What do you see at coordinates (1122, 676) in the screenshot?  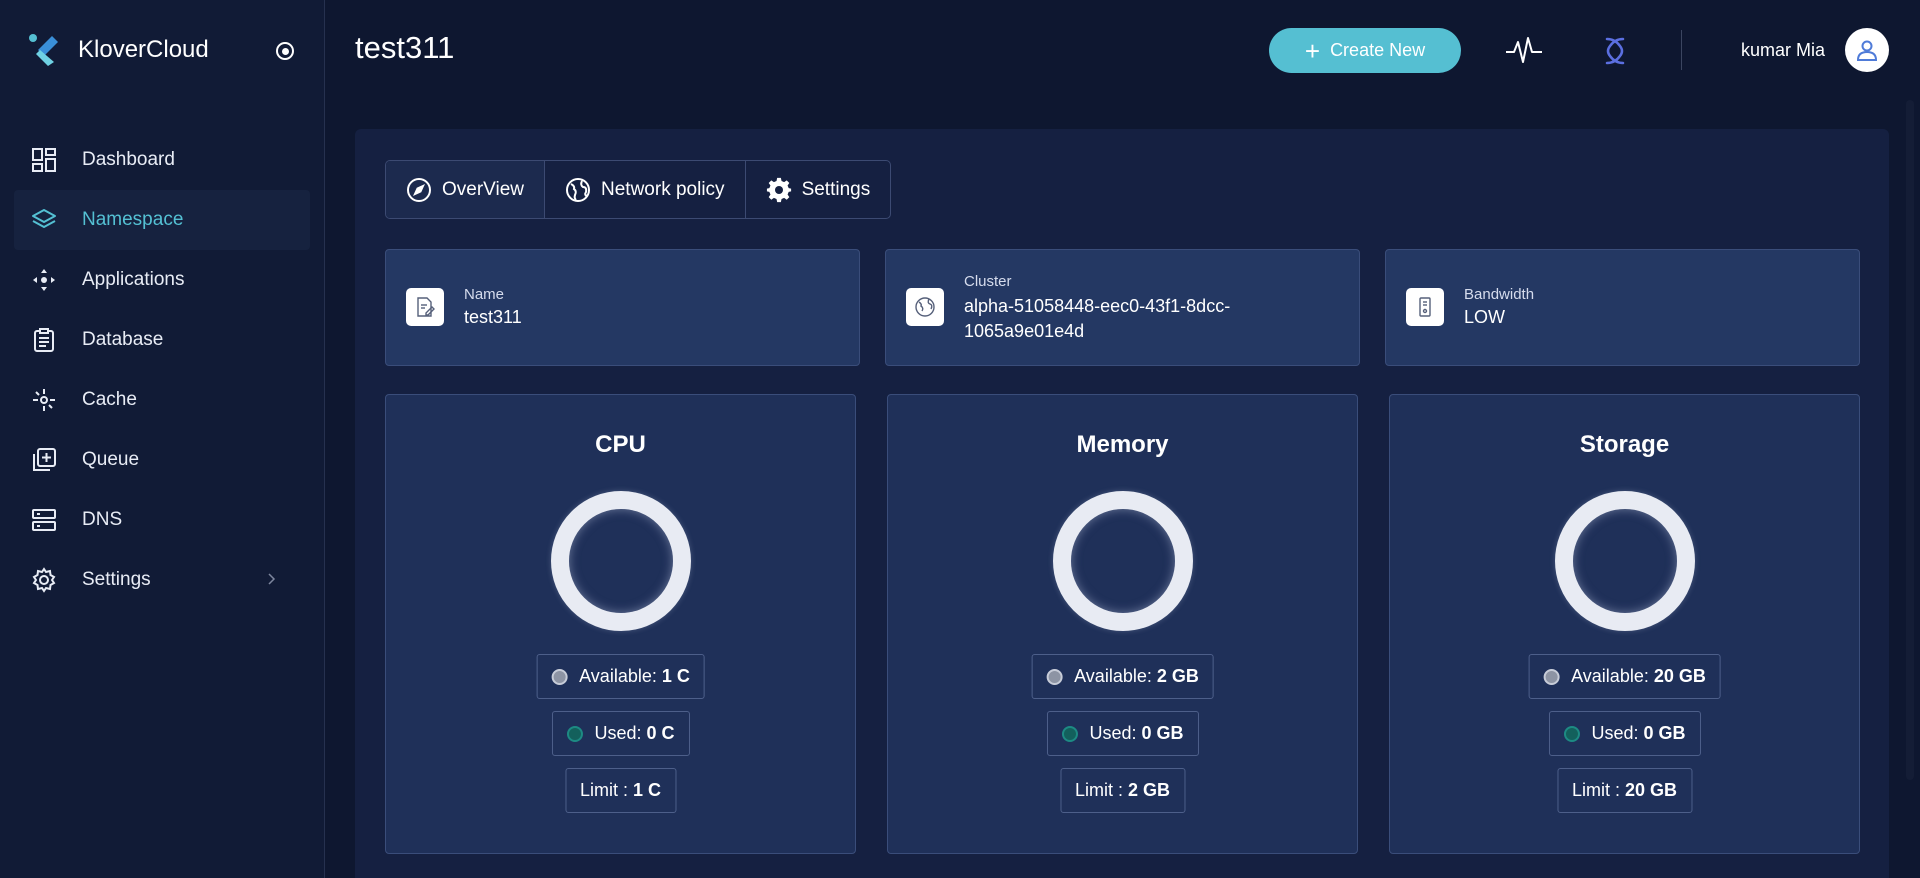 I see `memory-available-stat: Available: 2 GB` at bounding box center [1122, 676].